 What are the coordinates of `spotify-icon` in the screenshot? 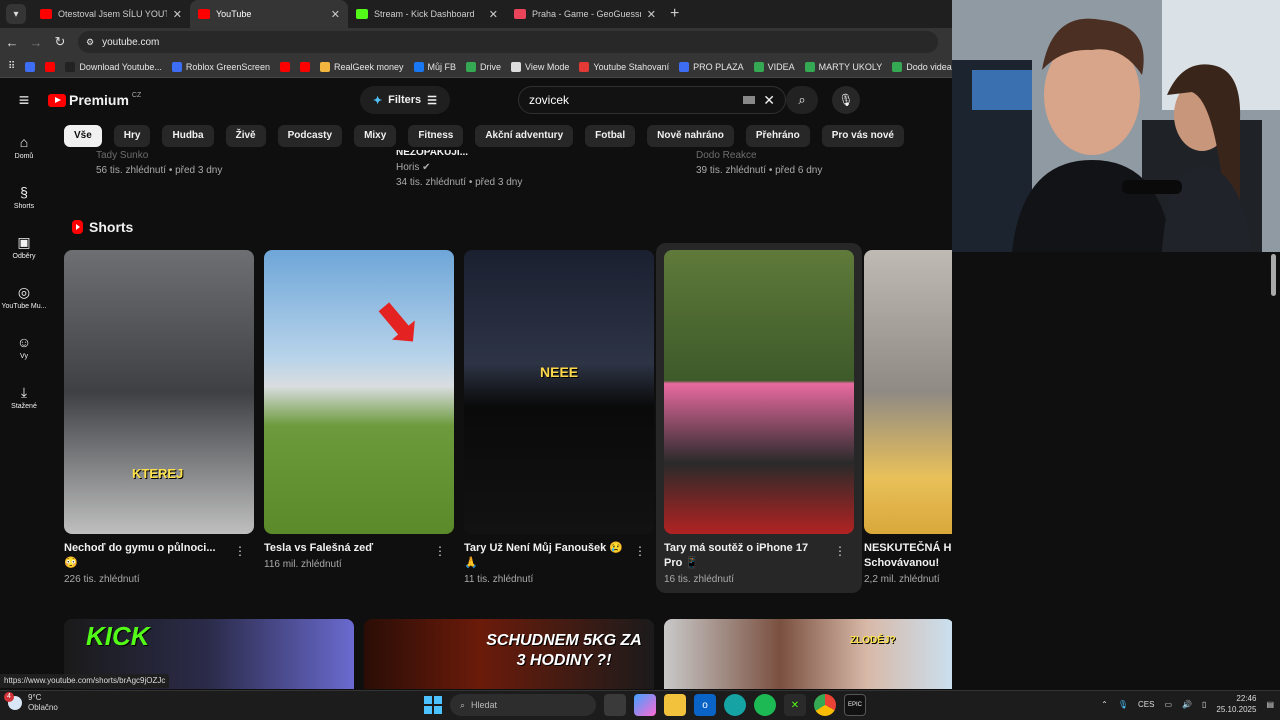 It's located at (765, 705).